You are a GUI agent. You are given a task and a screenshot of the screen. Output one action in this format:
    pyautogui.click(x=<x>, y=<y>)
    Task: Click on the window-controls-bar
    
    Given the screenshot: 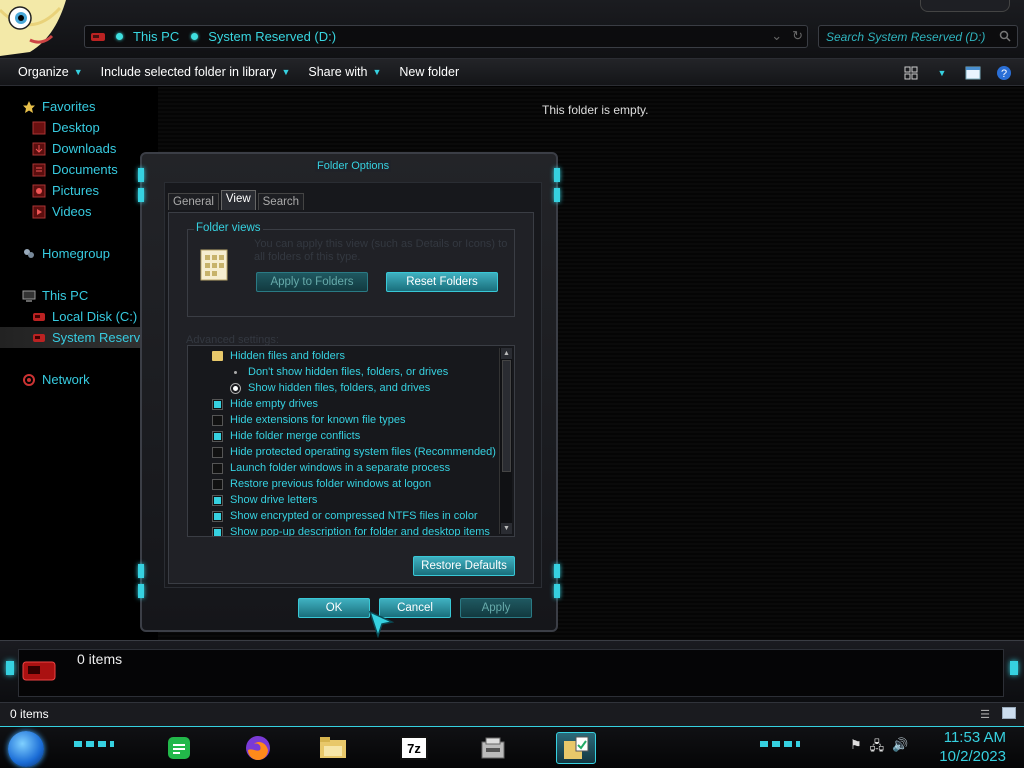 What is the action you would take?
    pyautogui.click(x=965, y=6)
    